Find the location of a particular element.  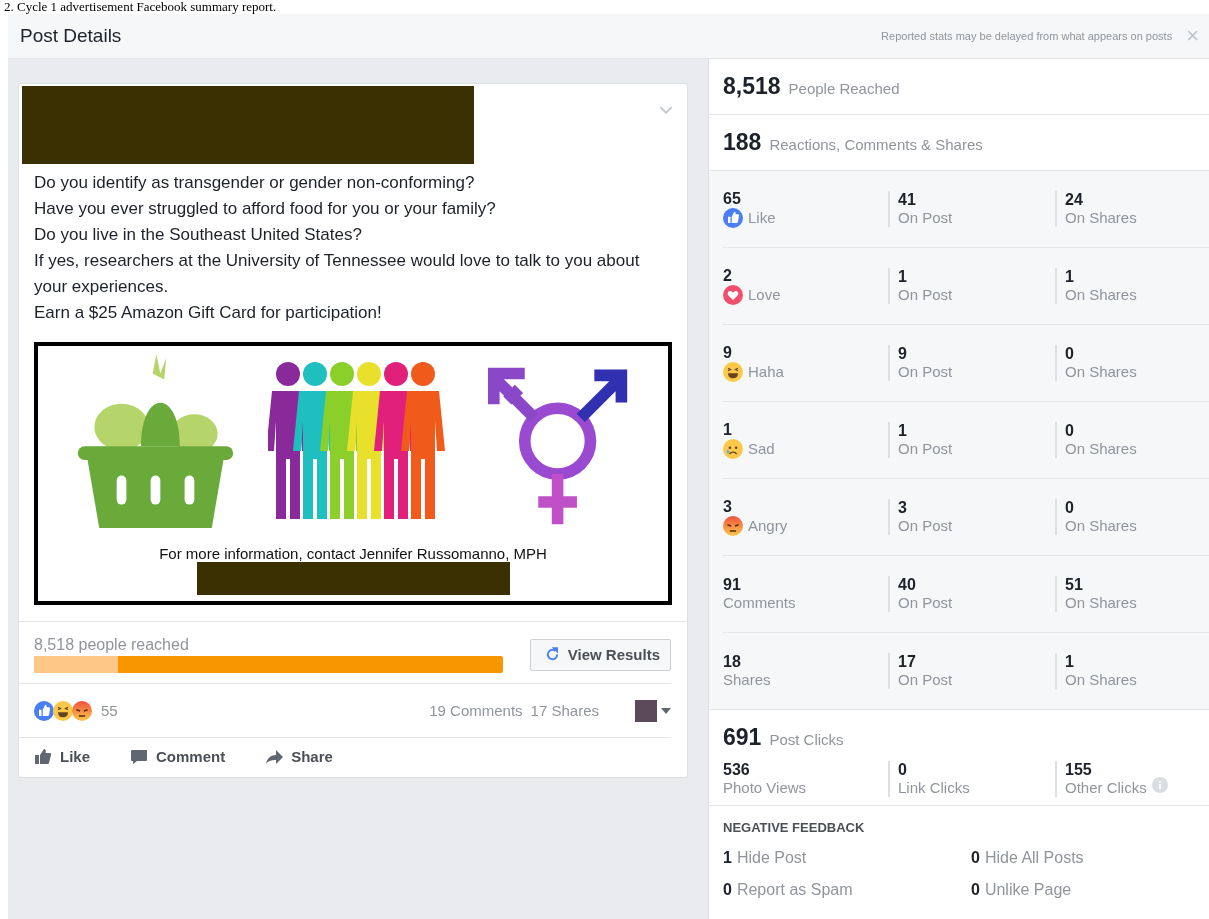

stat-value: 188 is located at coordinates (742, 142).